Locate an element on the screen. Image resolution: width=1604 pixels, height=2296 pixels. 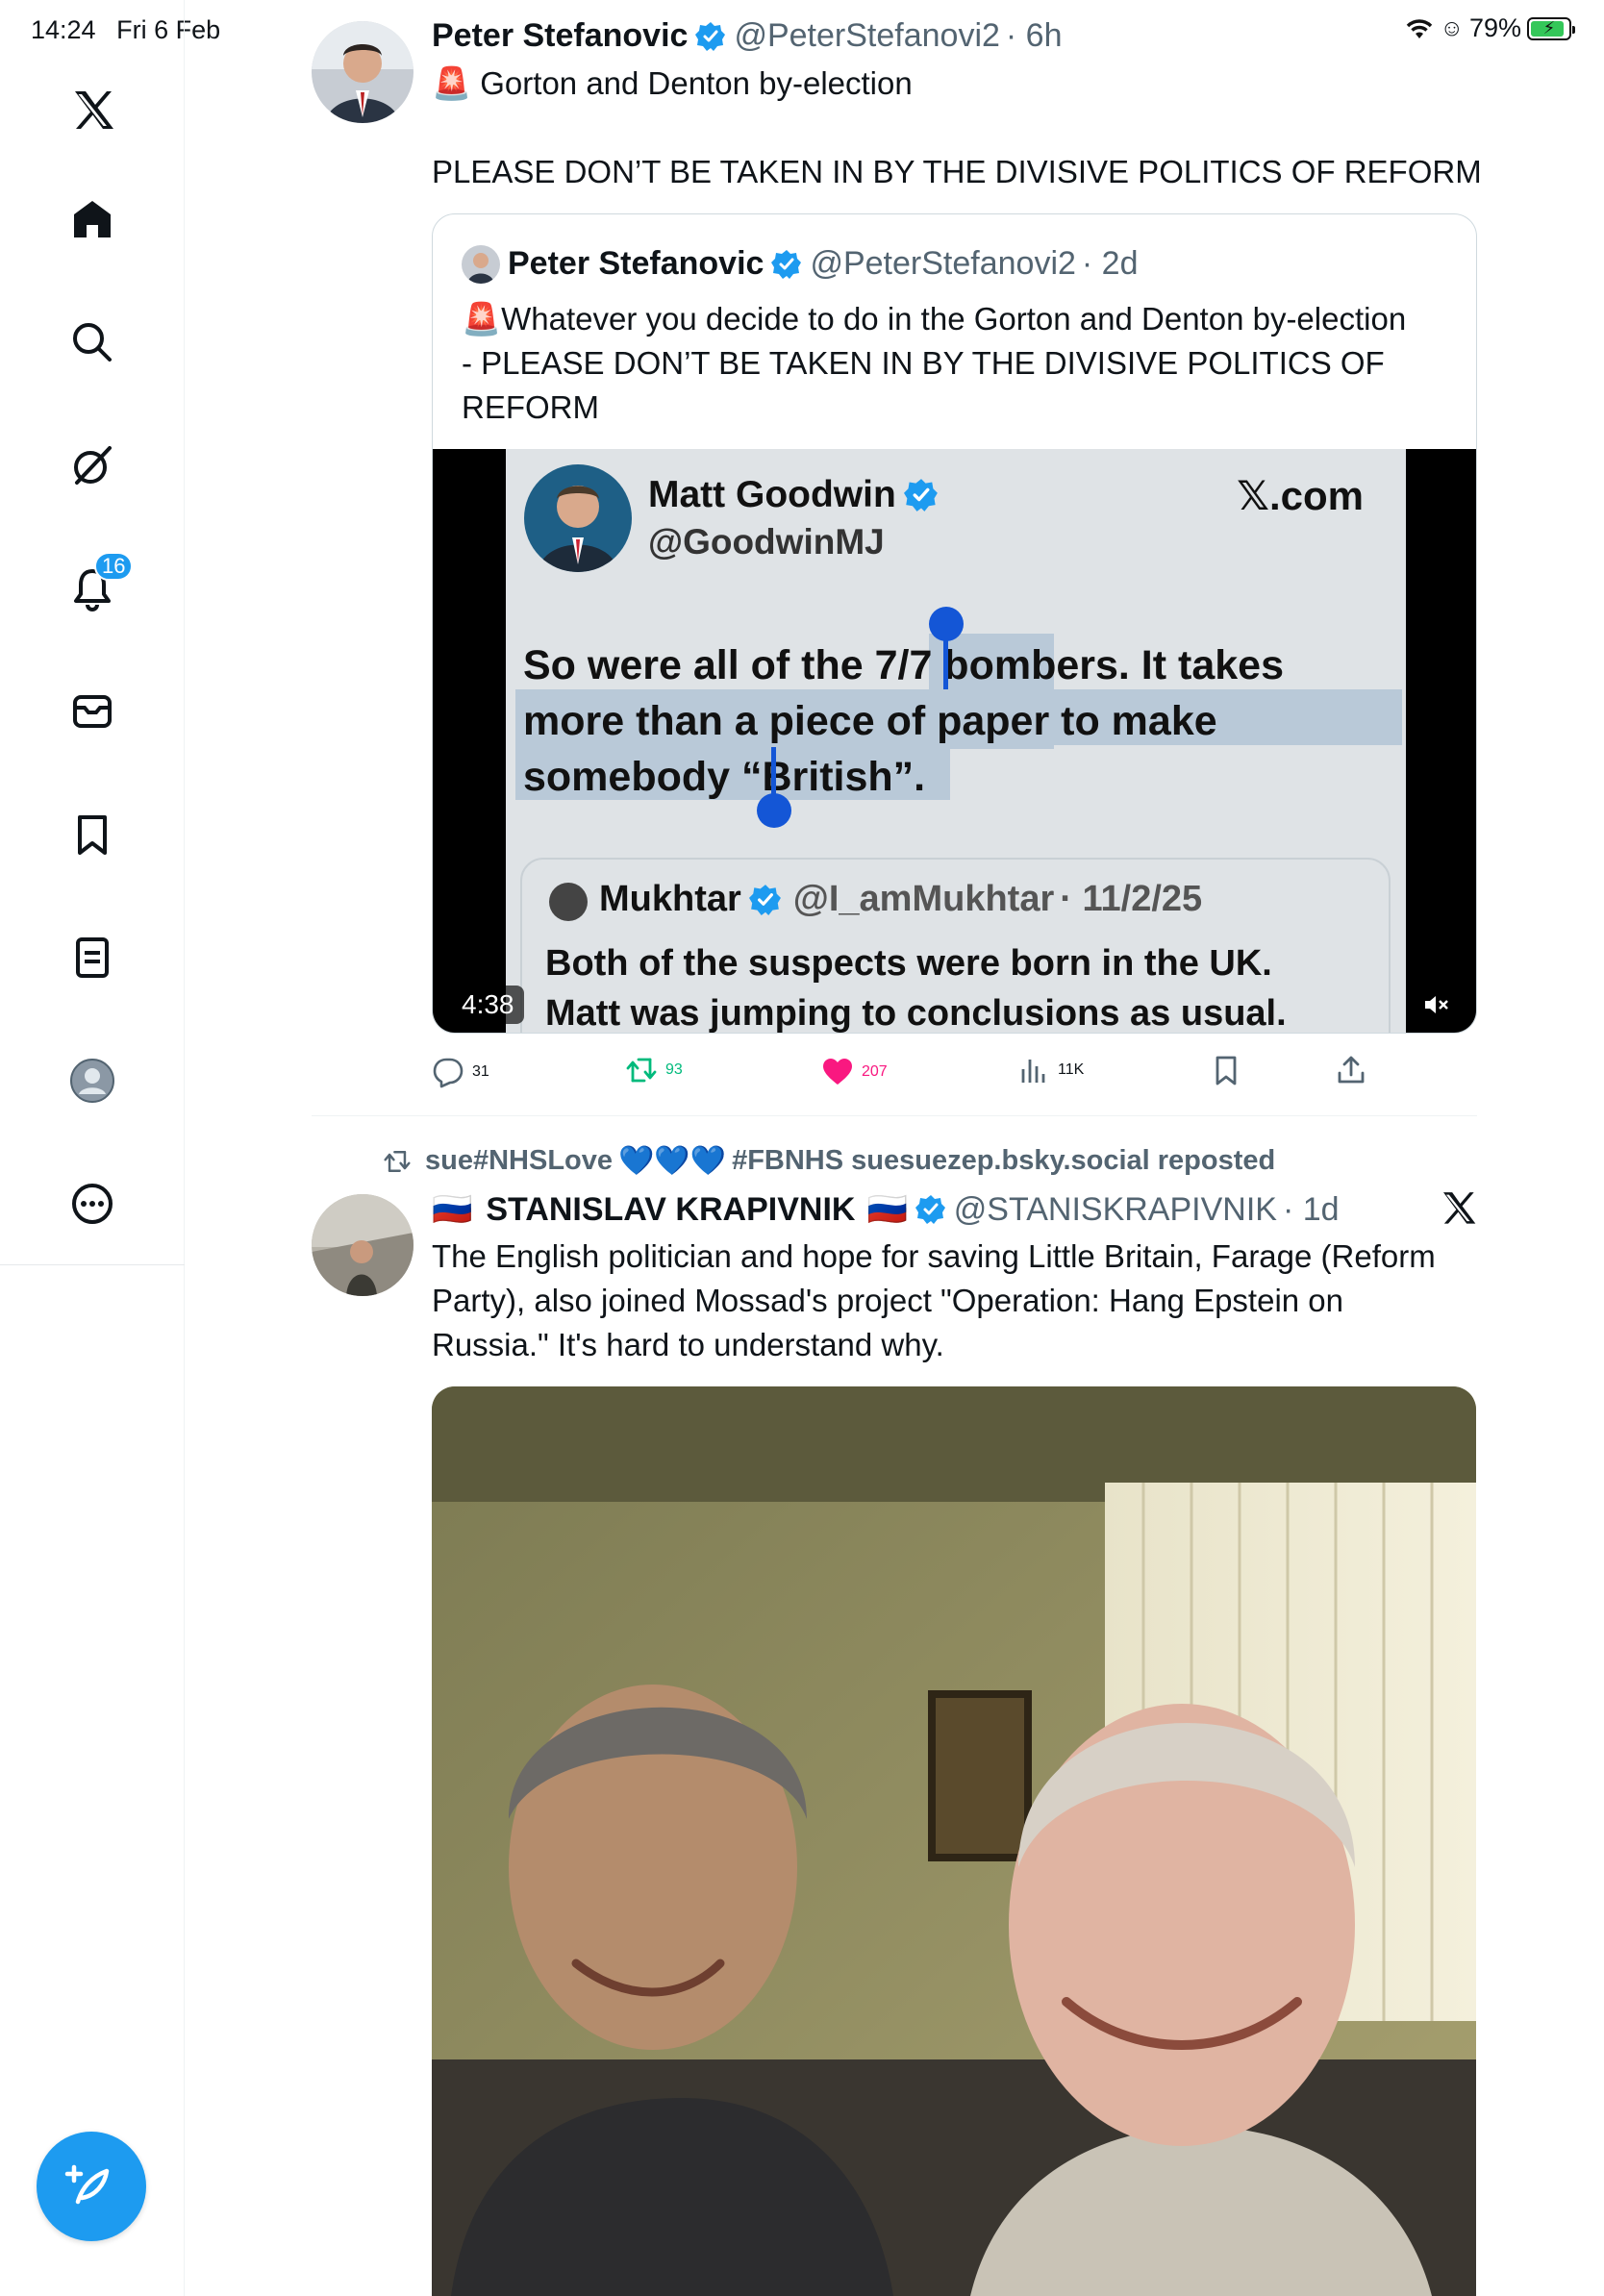
selection-handle-end is located at coordinates (774, 810).